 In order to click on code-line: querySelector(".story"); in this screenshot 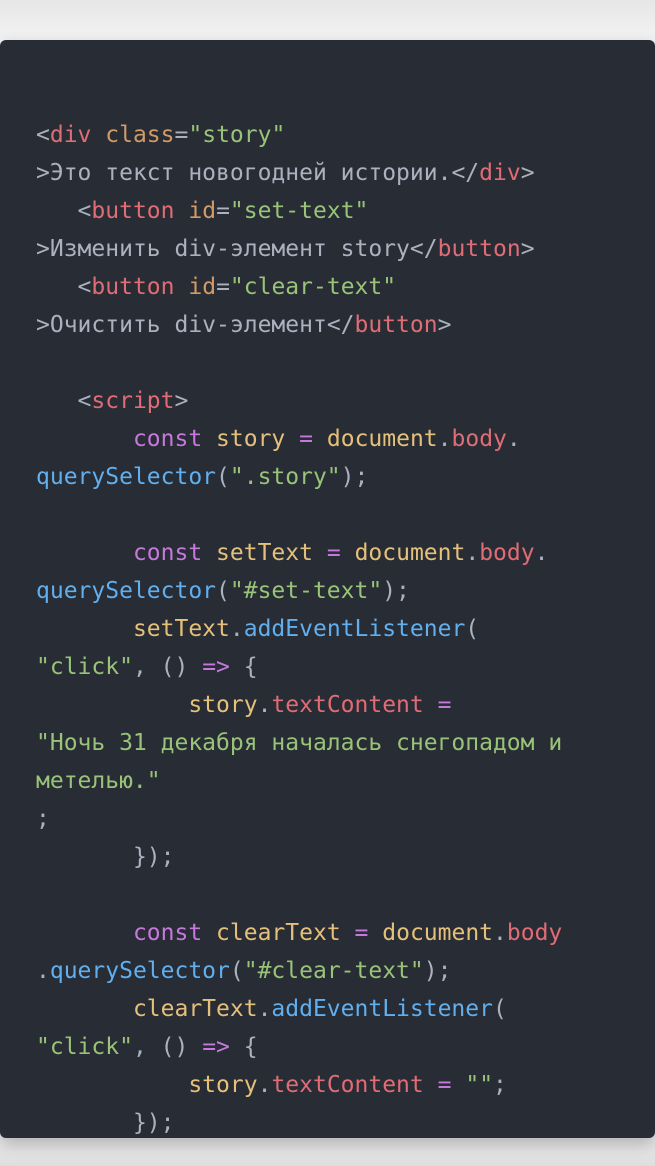, I will do `click(299, 477)`.